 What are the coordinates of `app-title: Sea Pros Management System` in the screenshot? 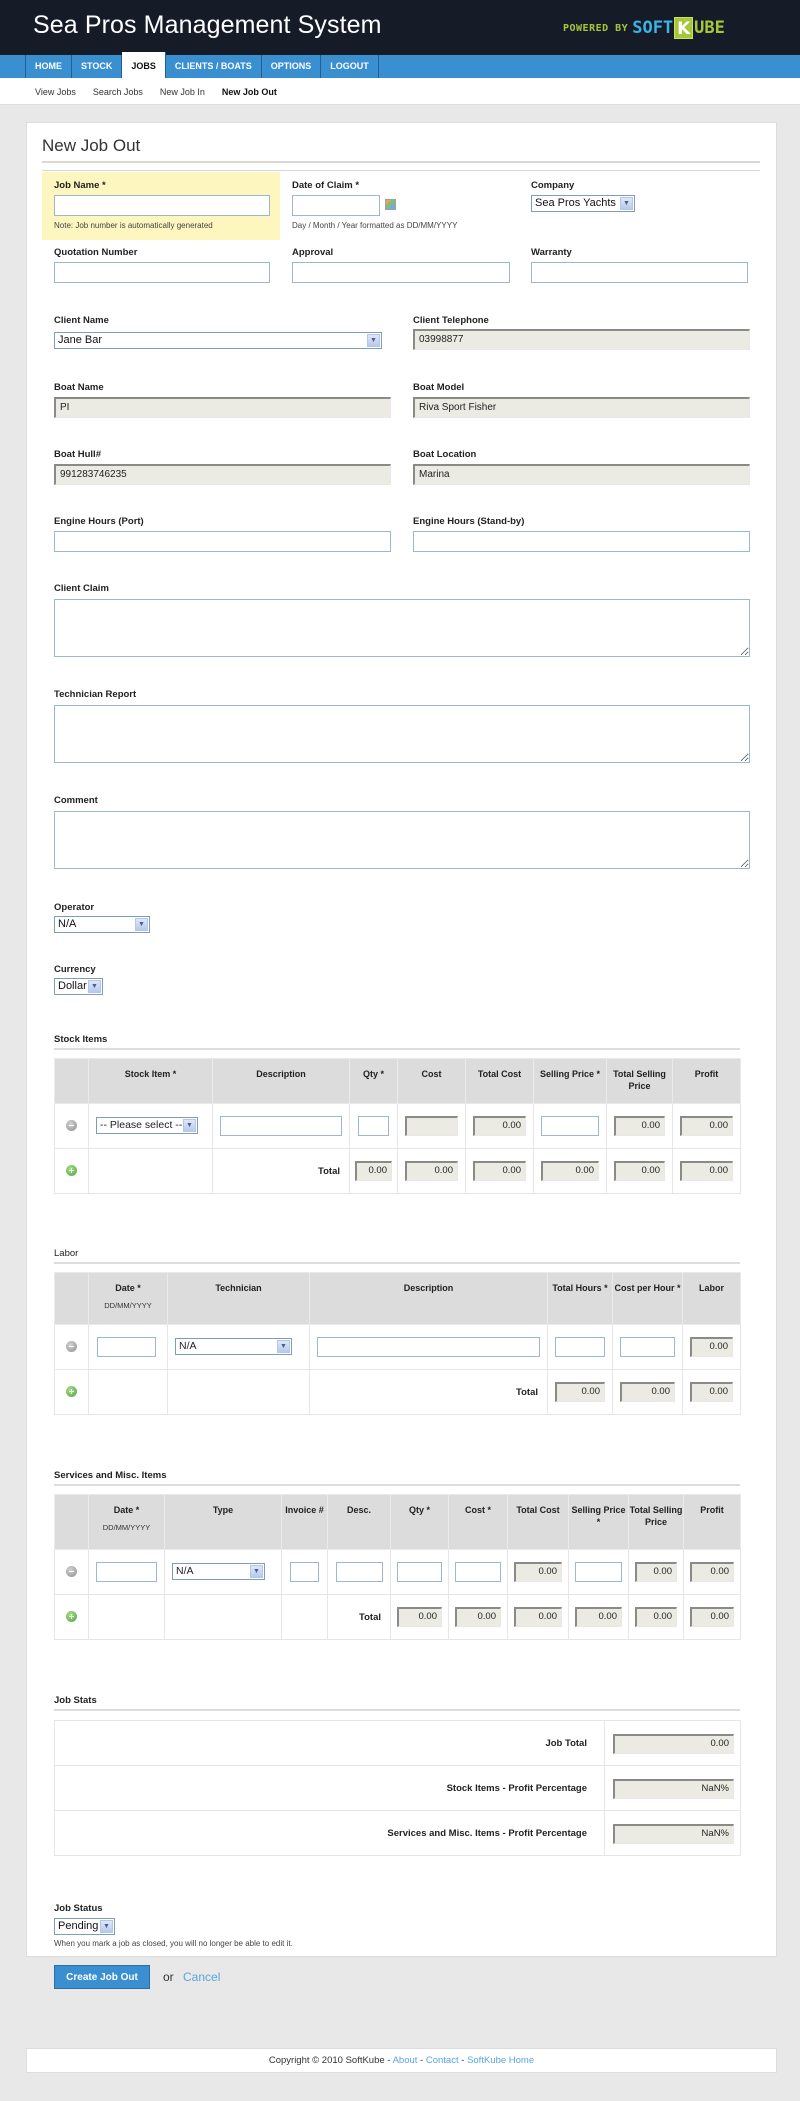 It's located at (207, 25).